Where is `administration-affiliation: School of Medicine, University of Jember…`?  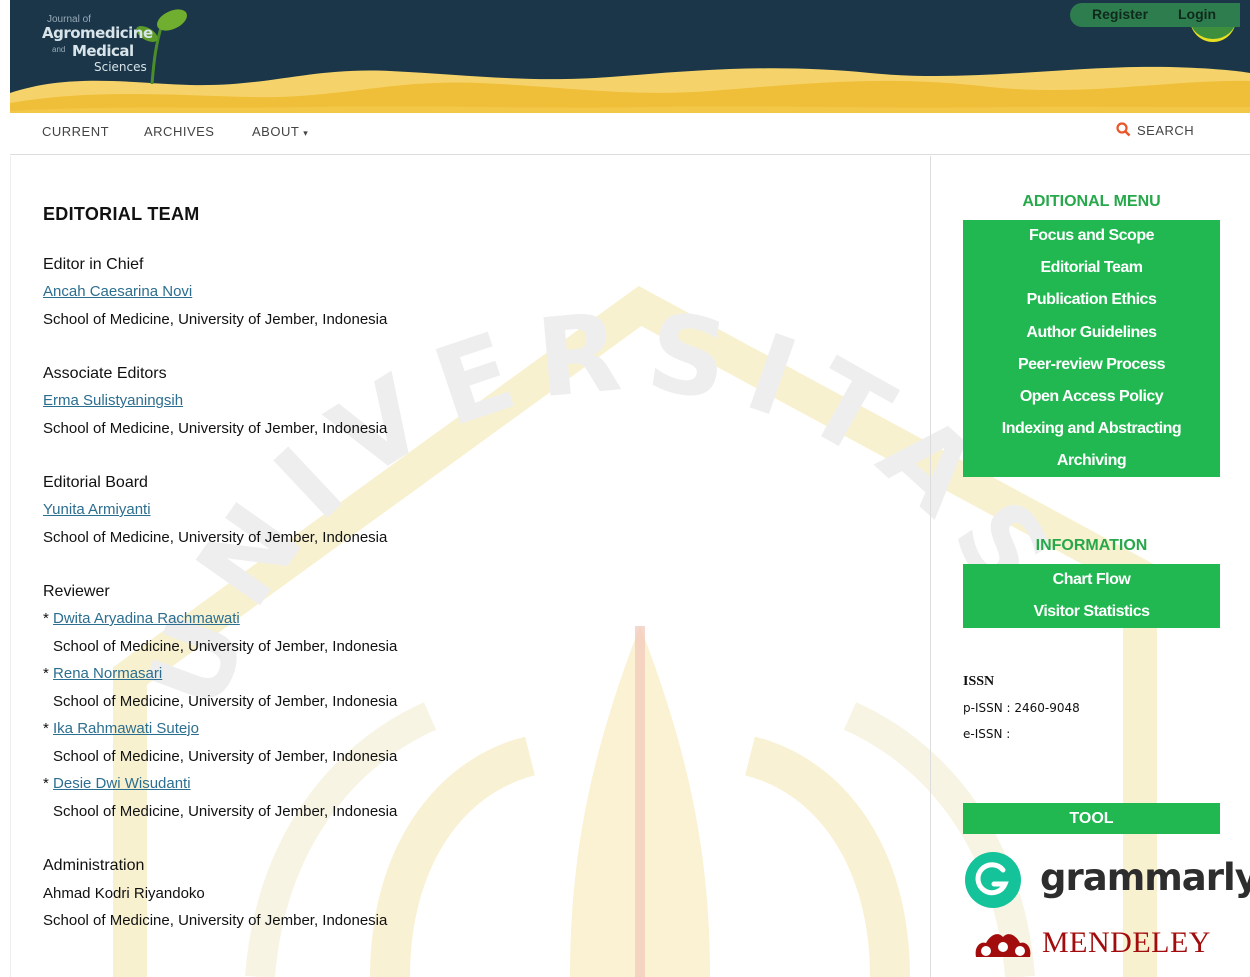
administration-affiliation: School of Medicine, University of Jember… is located at coordinates (215, 920).